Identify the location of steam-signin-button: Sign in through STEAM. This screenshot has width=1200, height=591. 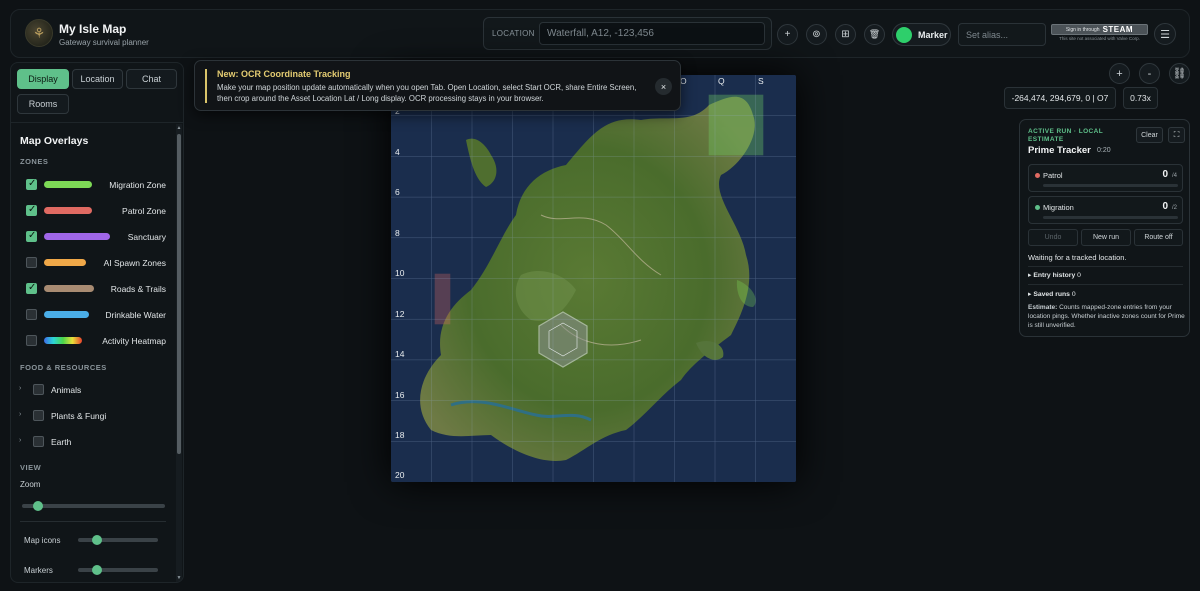
(1099, 29).